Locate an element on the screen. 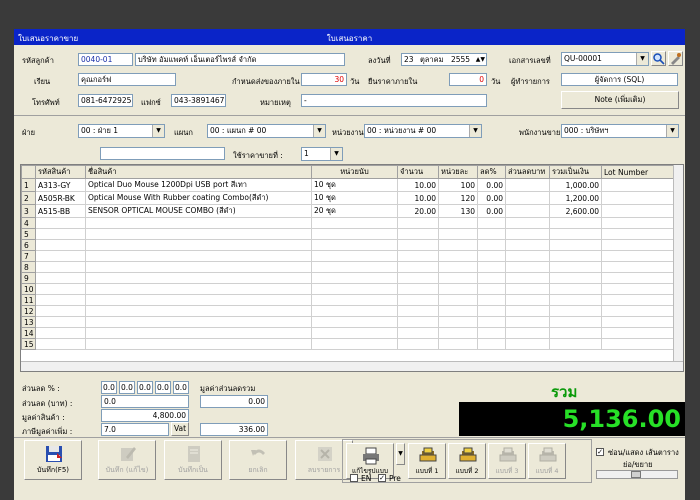 The image size is (700, 500). table-row: 12 is located at coordinates (348, 311).